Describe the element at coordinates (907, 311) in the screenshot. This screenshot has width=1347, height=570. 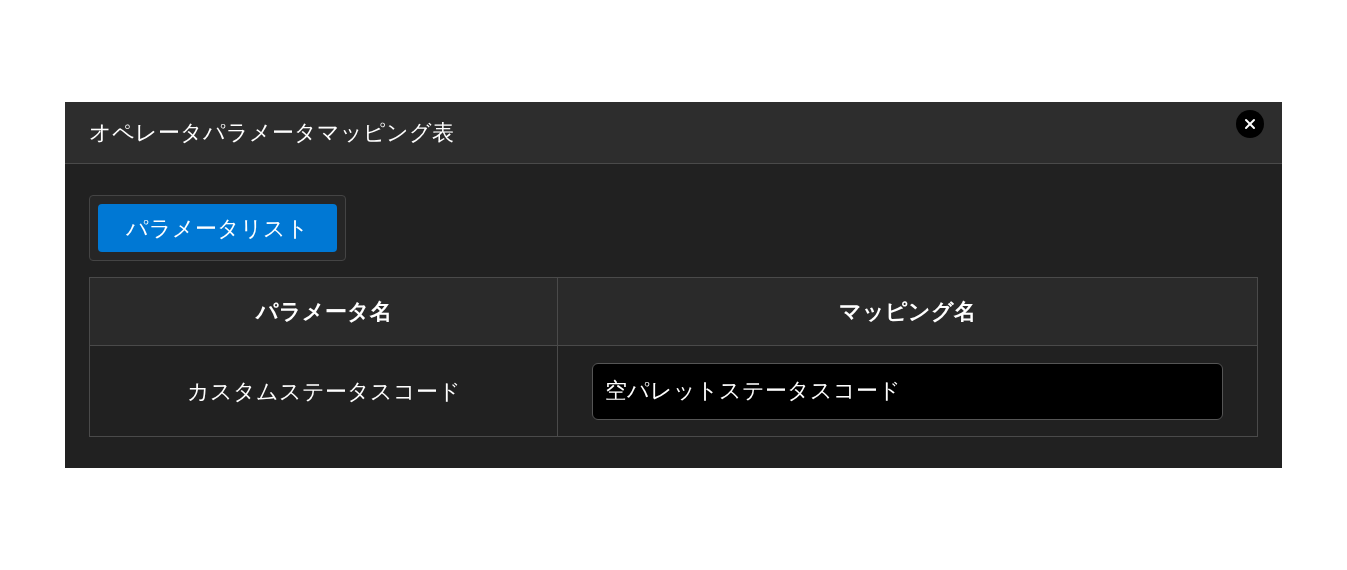
I see `column-header: マッピング名` at that location.